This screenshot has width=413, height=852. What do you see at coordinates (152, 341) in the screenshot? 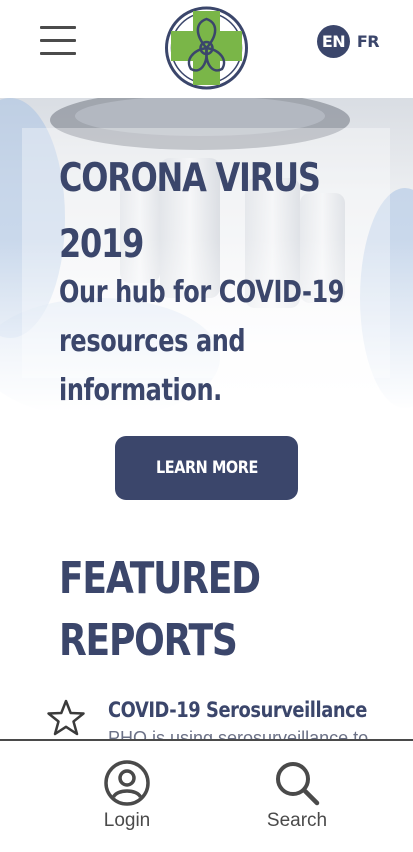
I see `hero-subtitle-line: resources and` at bounding box center [152, 341].